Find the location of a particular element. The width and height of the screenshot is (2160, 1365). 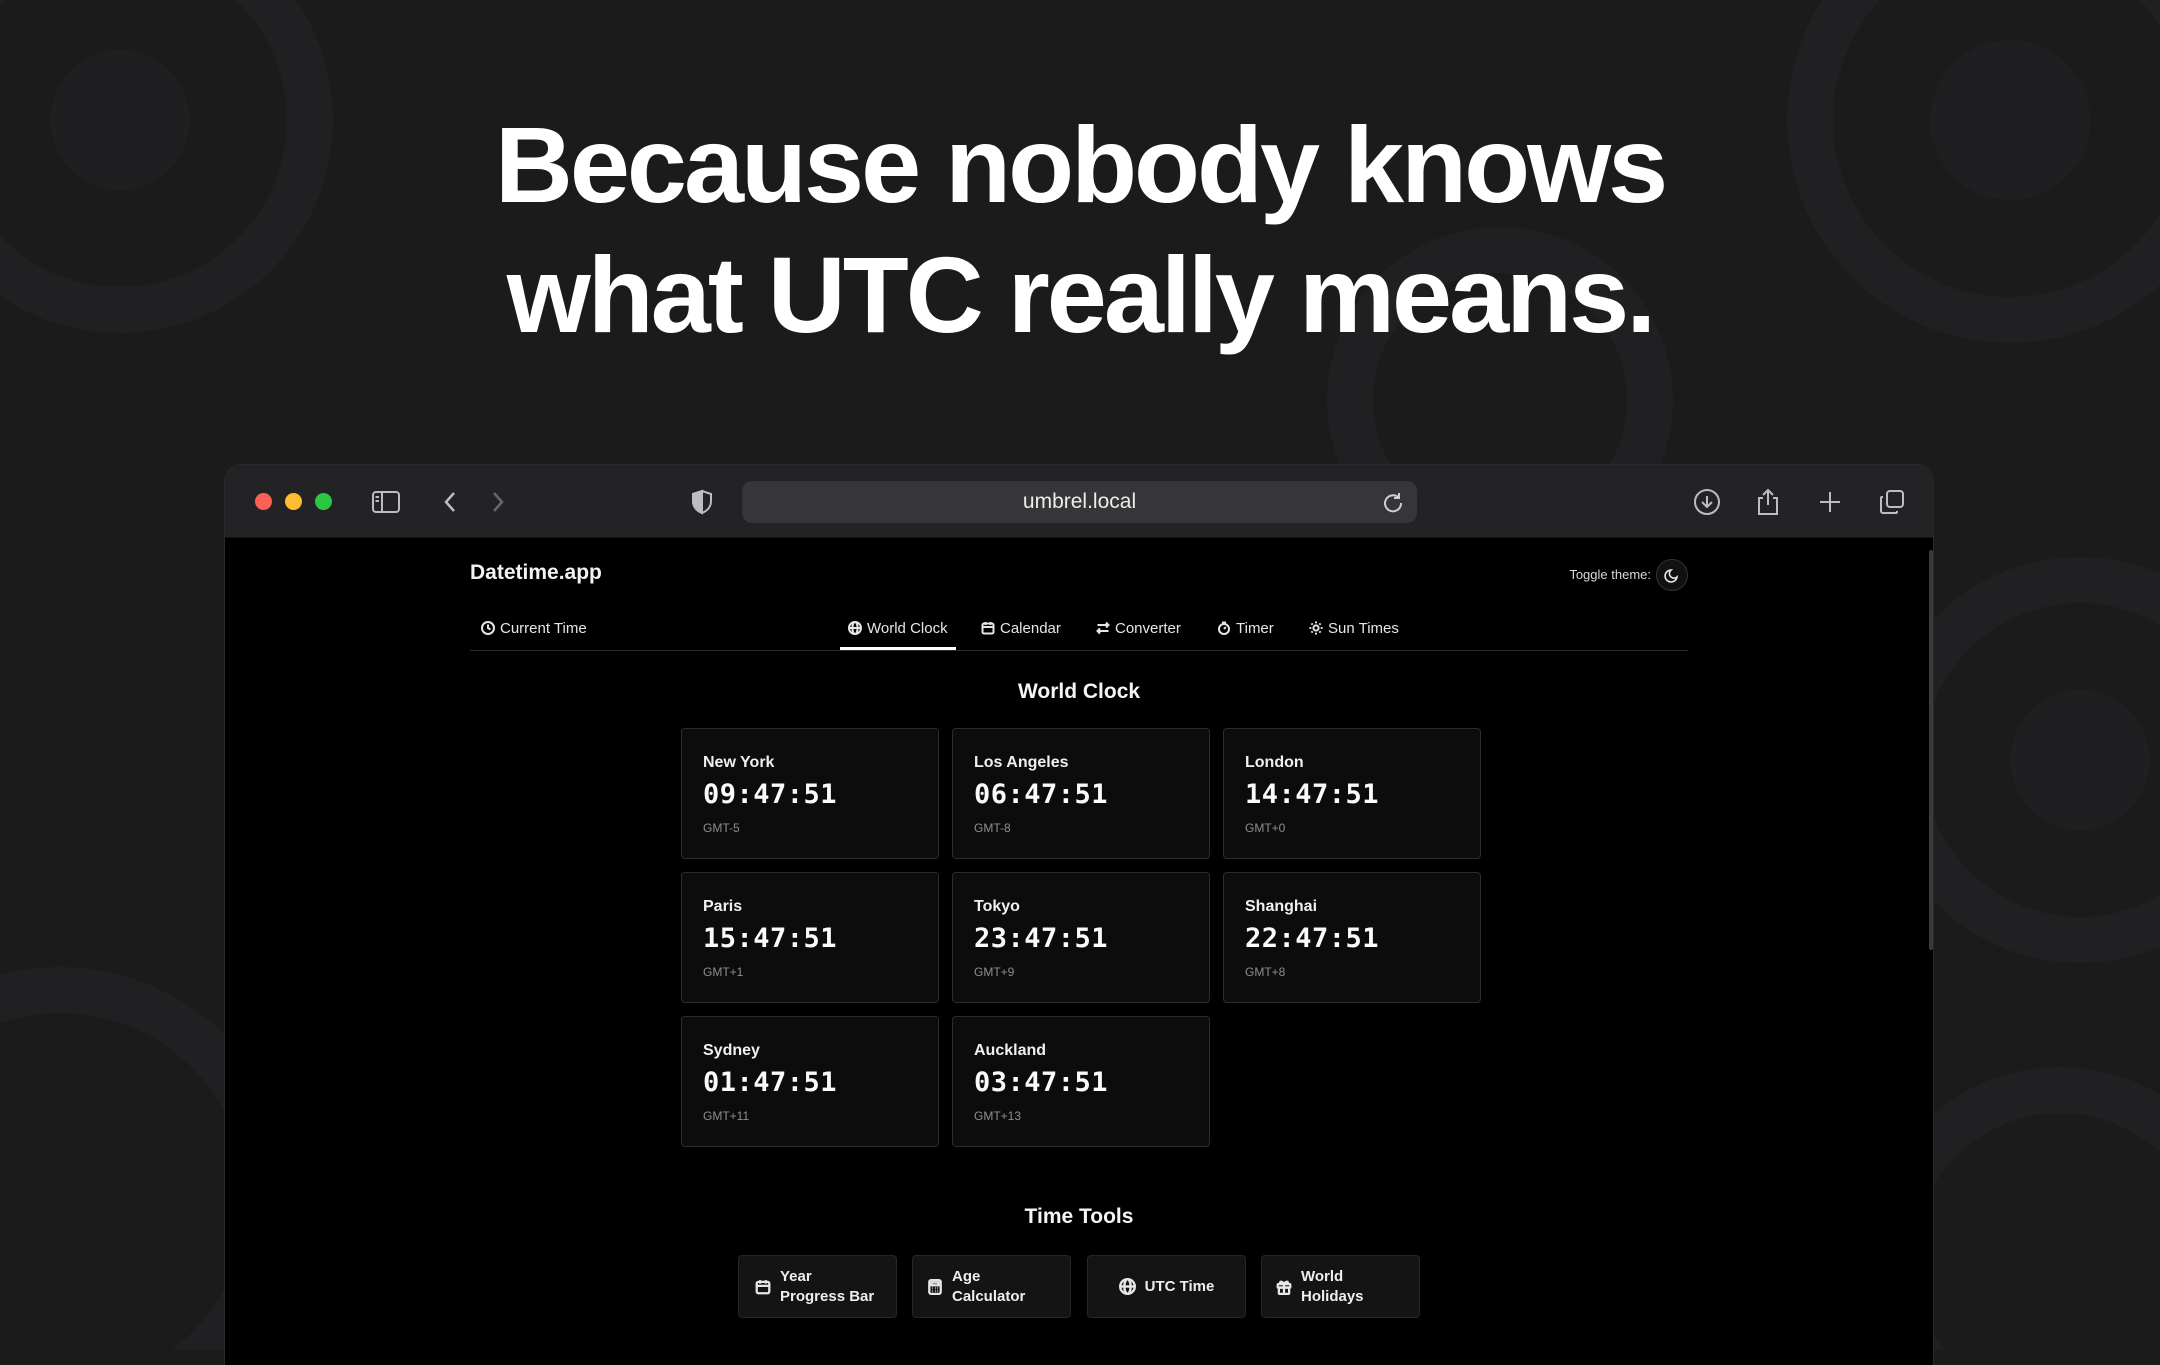

headline-line-2: what UTC really means. is located at coordinates (1081, 294).